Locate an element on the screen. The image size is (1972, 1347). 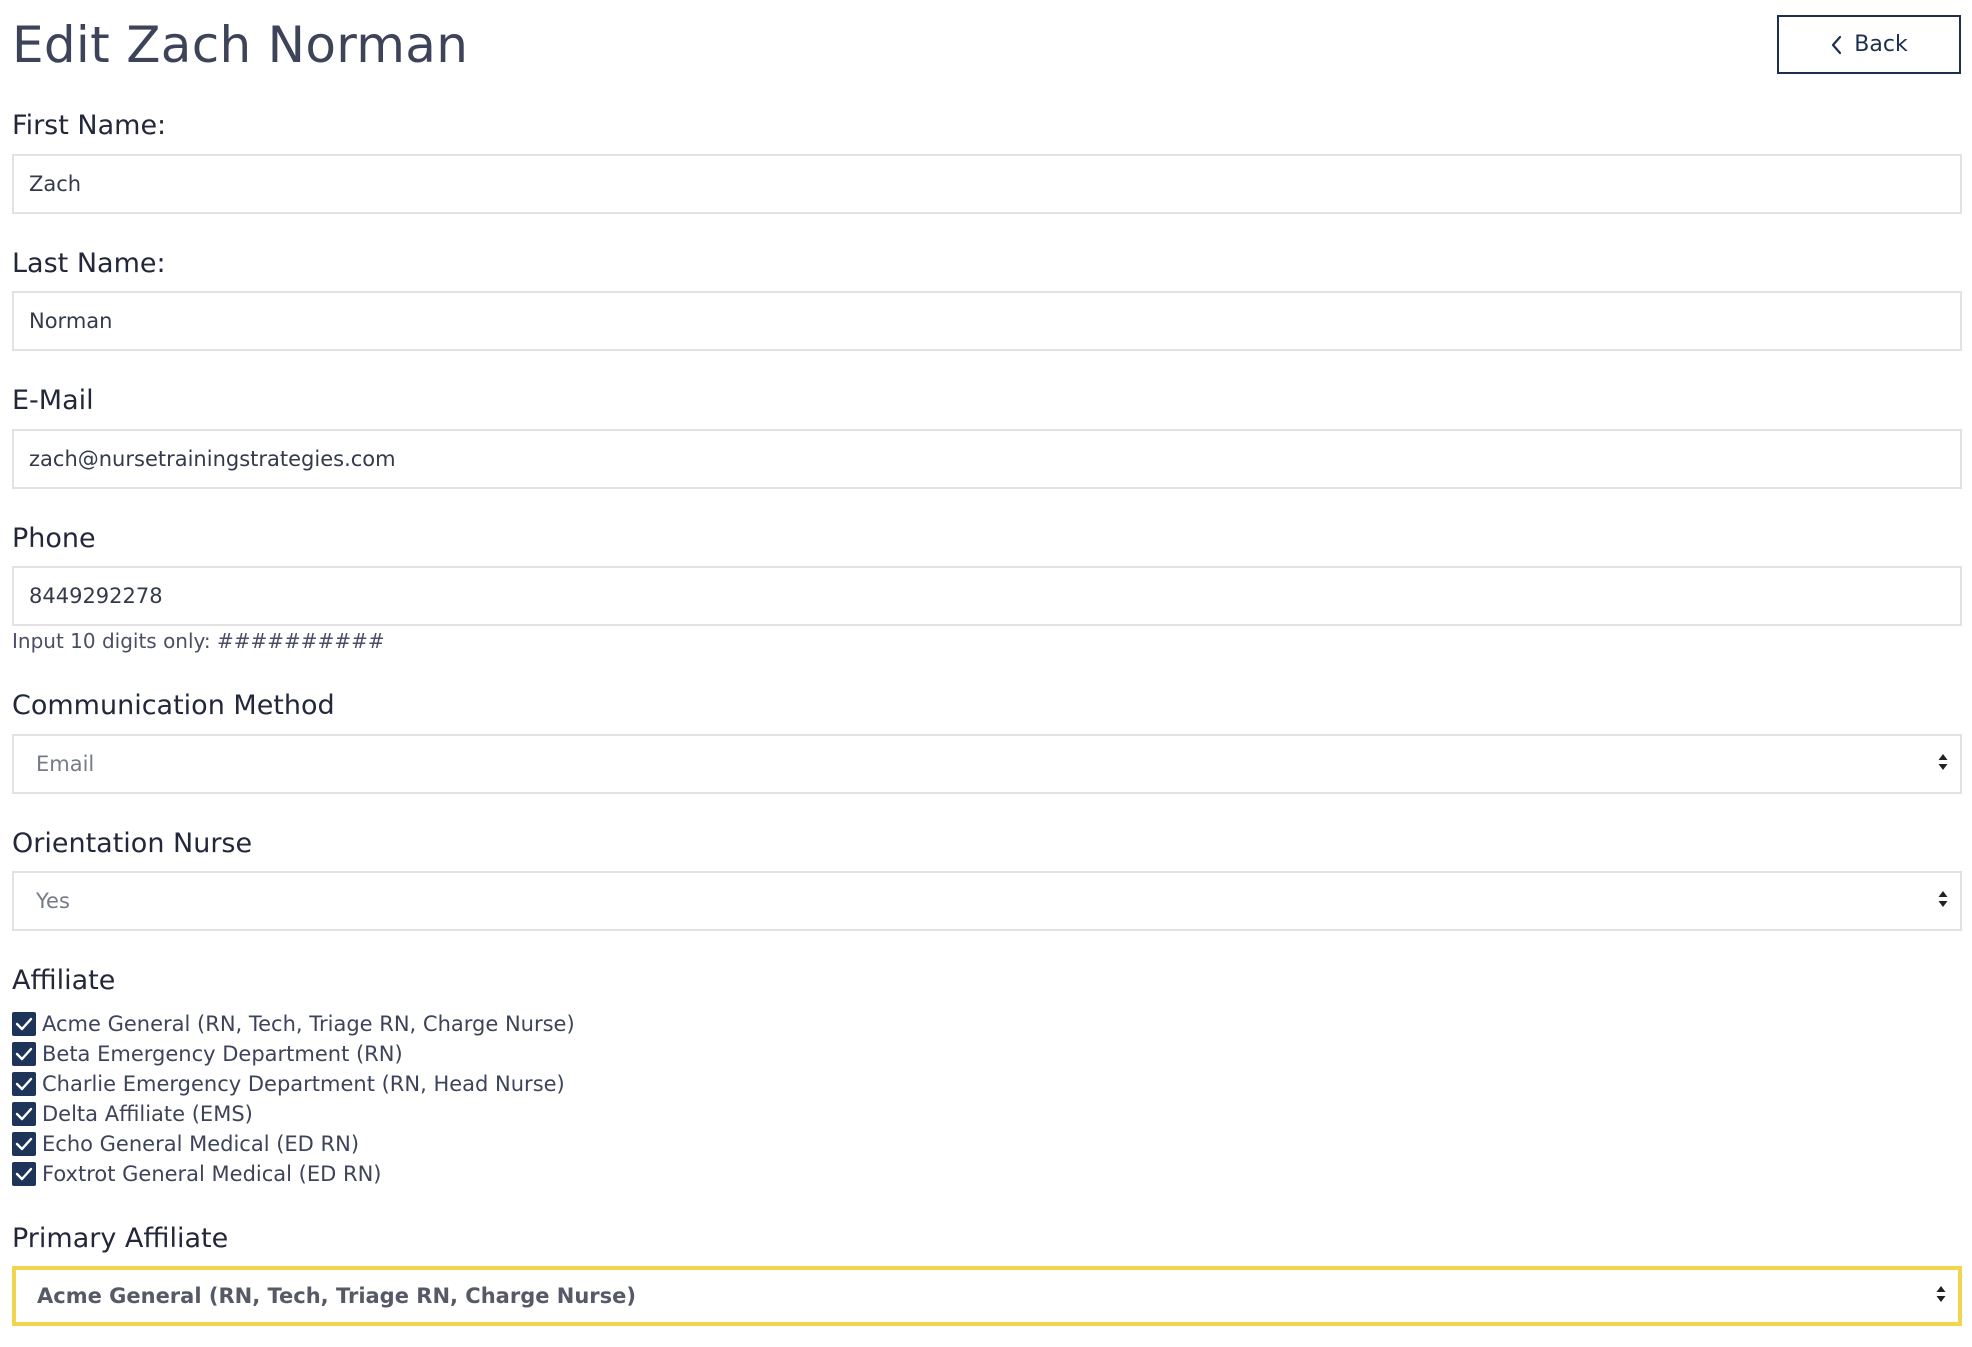
email-input is located at coordinates (987, 459).